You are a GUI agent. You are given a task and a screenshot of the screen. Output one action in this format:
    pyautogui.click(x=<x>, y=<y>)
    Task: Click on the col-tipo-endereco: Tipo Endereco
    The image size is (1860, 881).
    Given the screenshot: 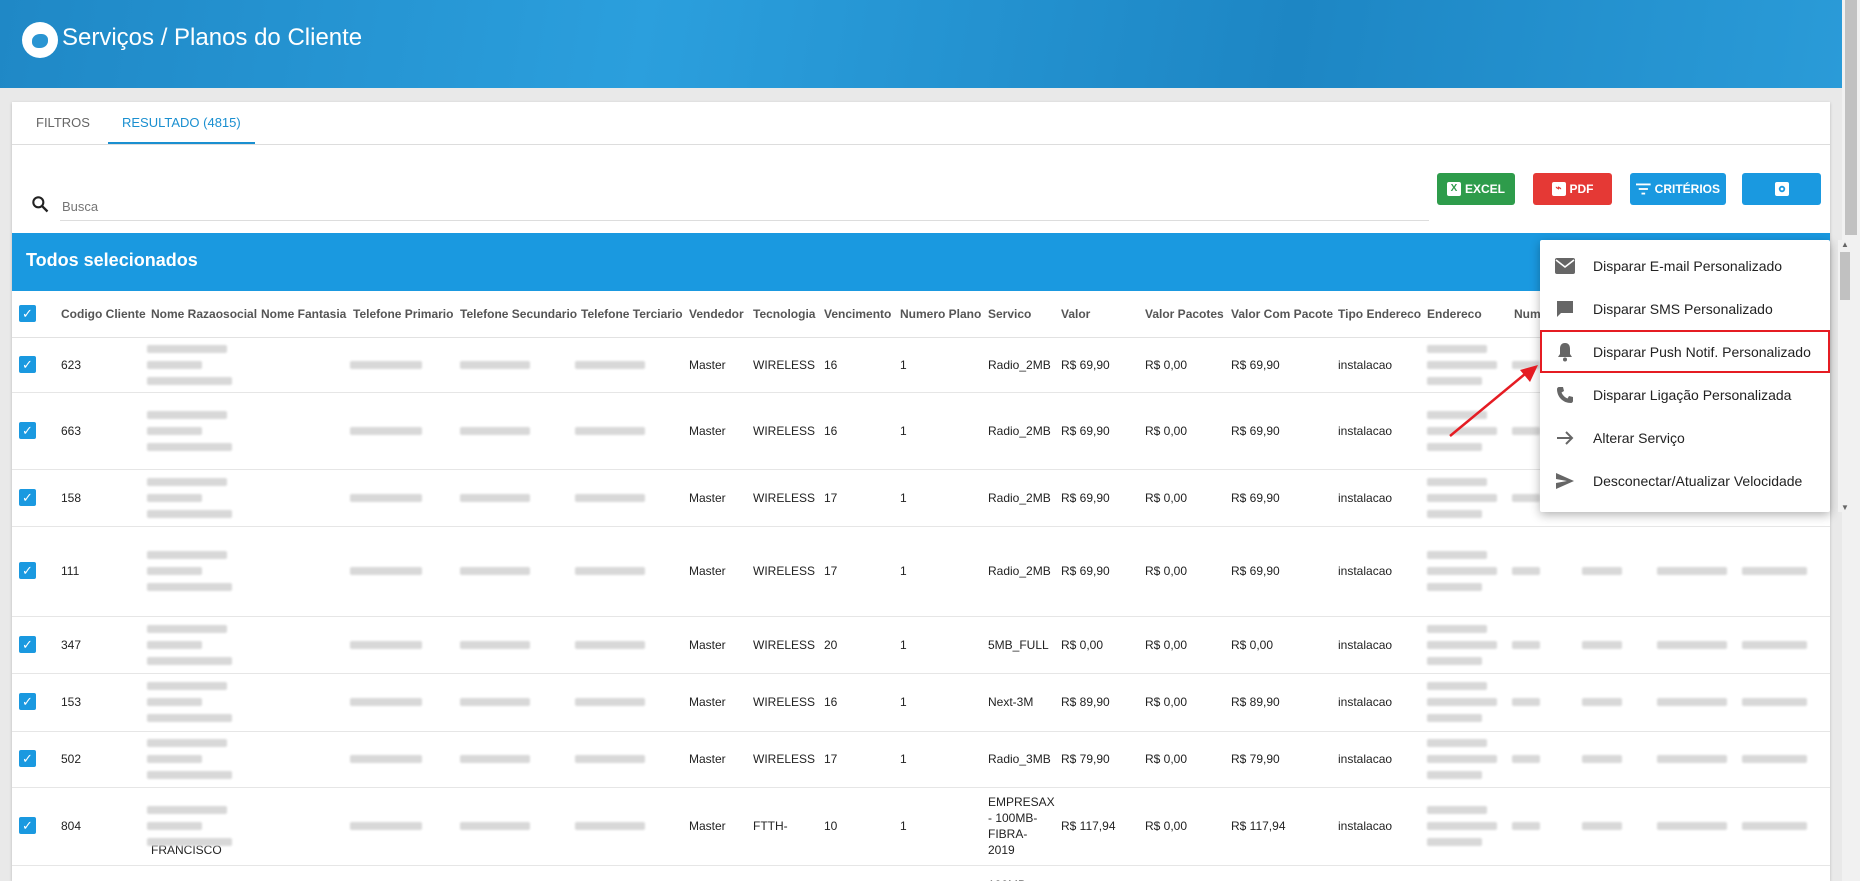 What is the action you would take?
    pyautogui.click(x=1379, y=314)
    